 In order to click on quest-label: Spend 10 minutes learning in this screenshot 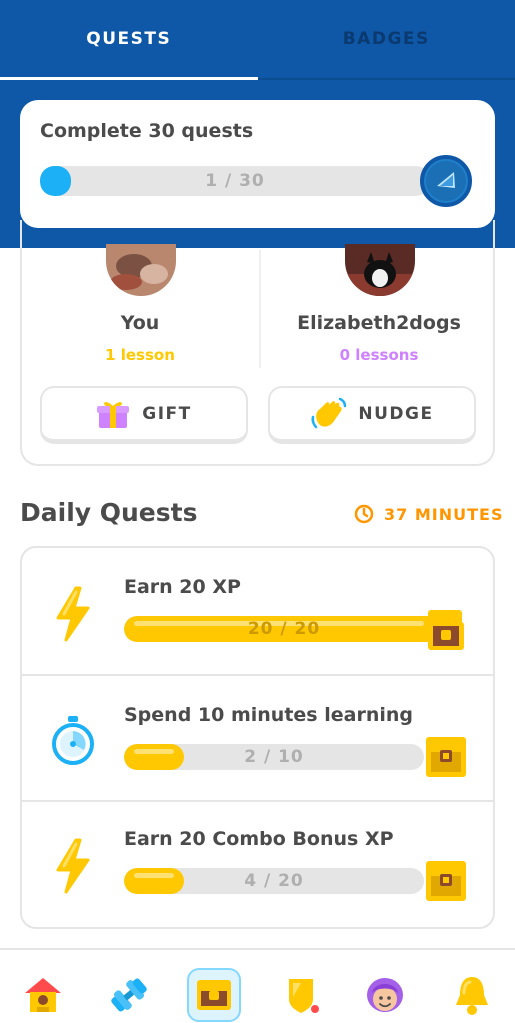, I will do `click(268, 715)`.